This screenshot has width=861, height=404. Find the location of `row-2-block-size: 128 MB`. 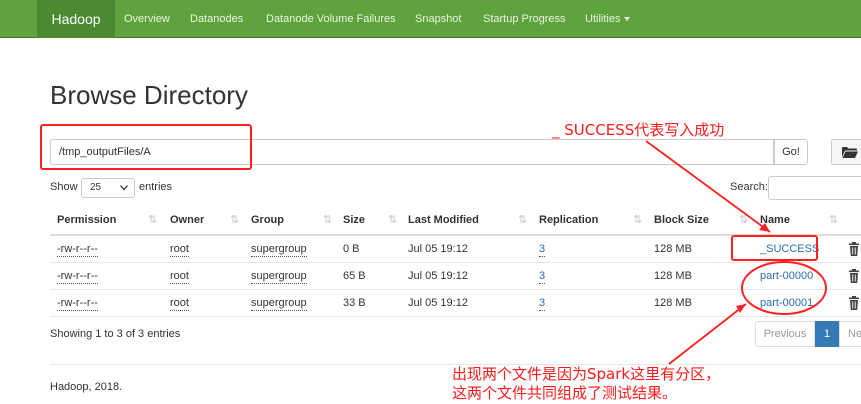

row-2-block-size: 128 MB is located at coordinates (673, 276).